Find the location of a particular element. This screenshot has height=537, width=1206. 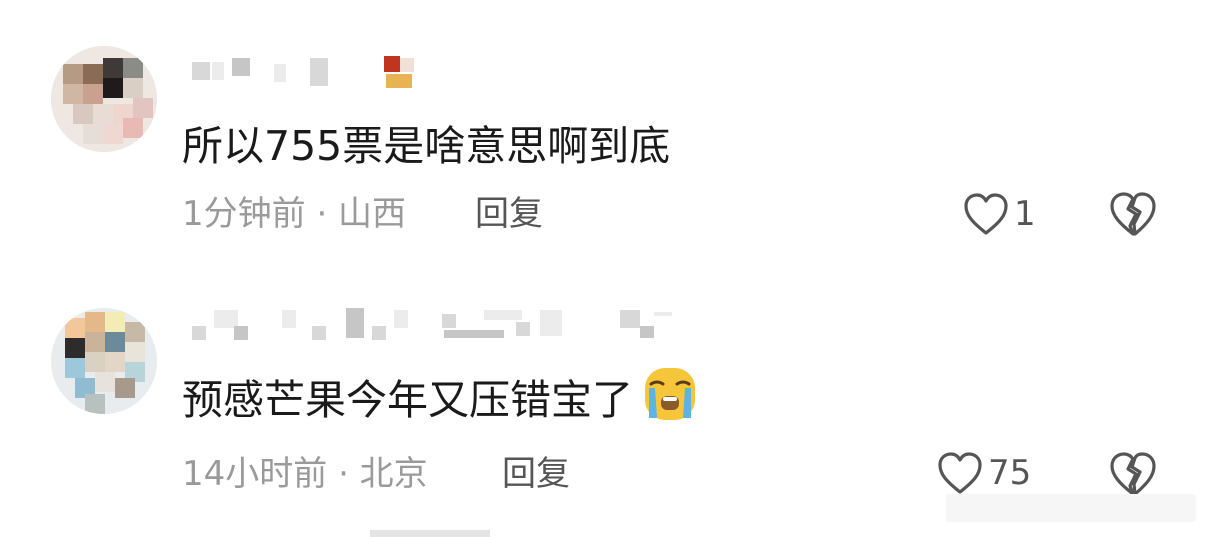

comment-meta: 14小时前 · 北京 is located at coordinates (305, 474).